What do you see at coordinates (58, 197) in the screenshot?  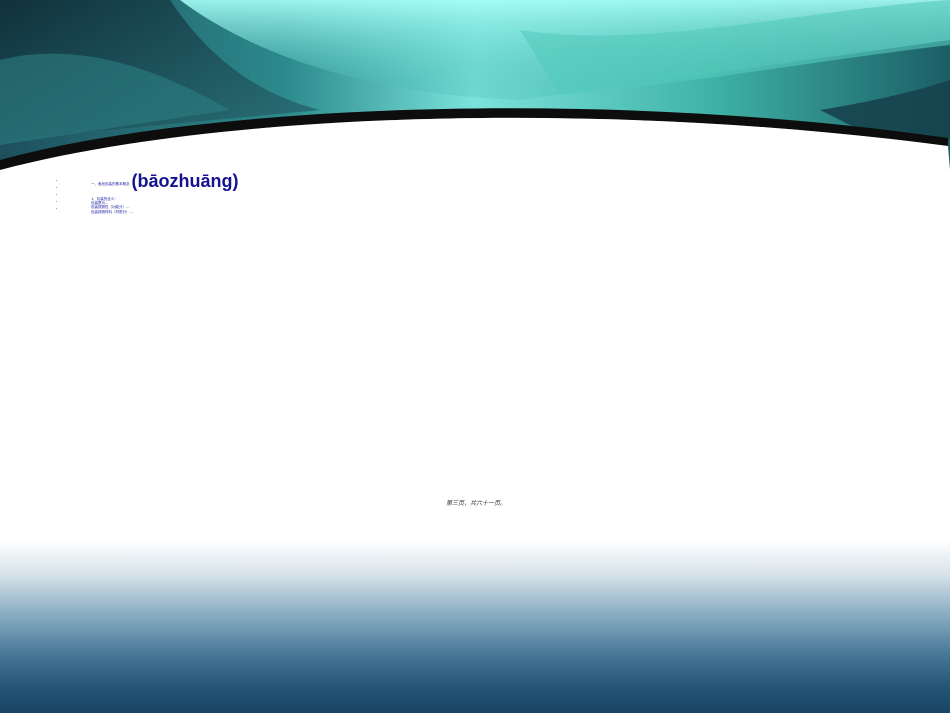 I see `bullet-markers` at bounding box center [58, 197].